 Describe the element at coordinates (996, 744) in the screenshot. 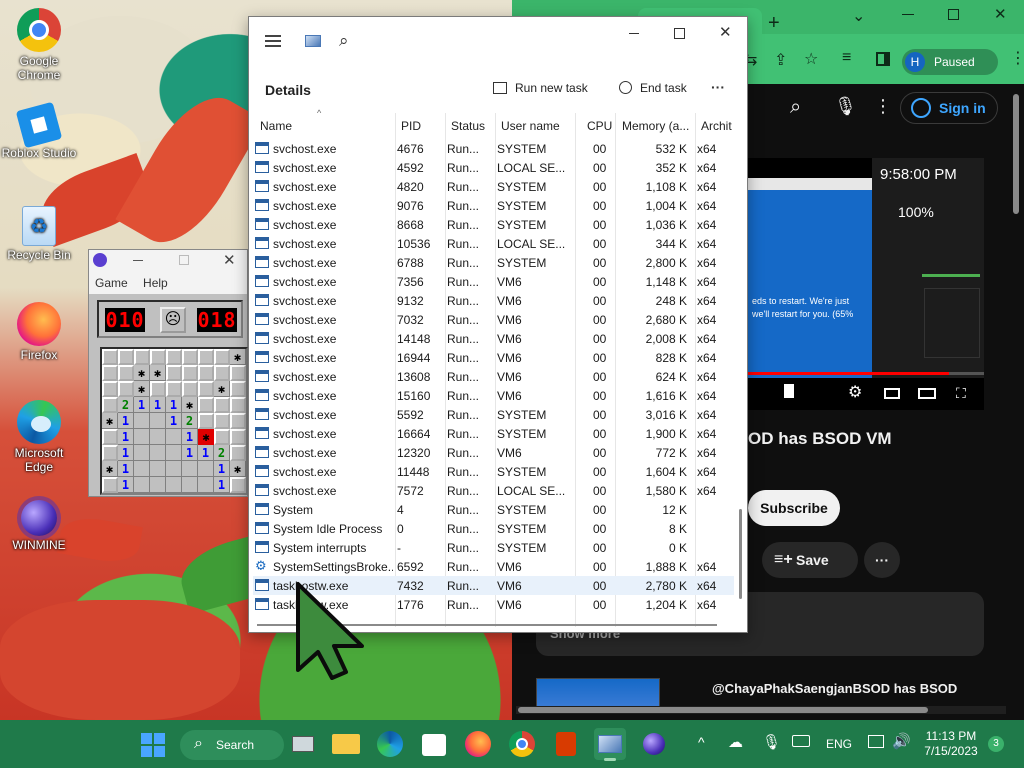

I see `notification-badge: 3` at that location.